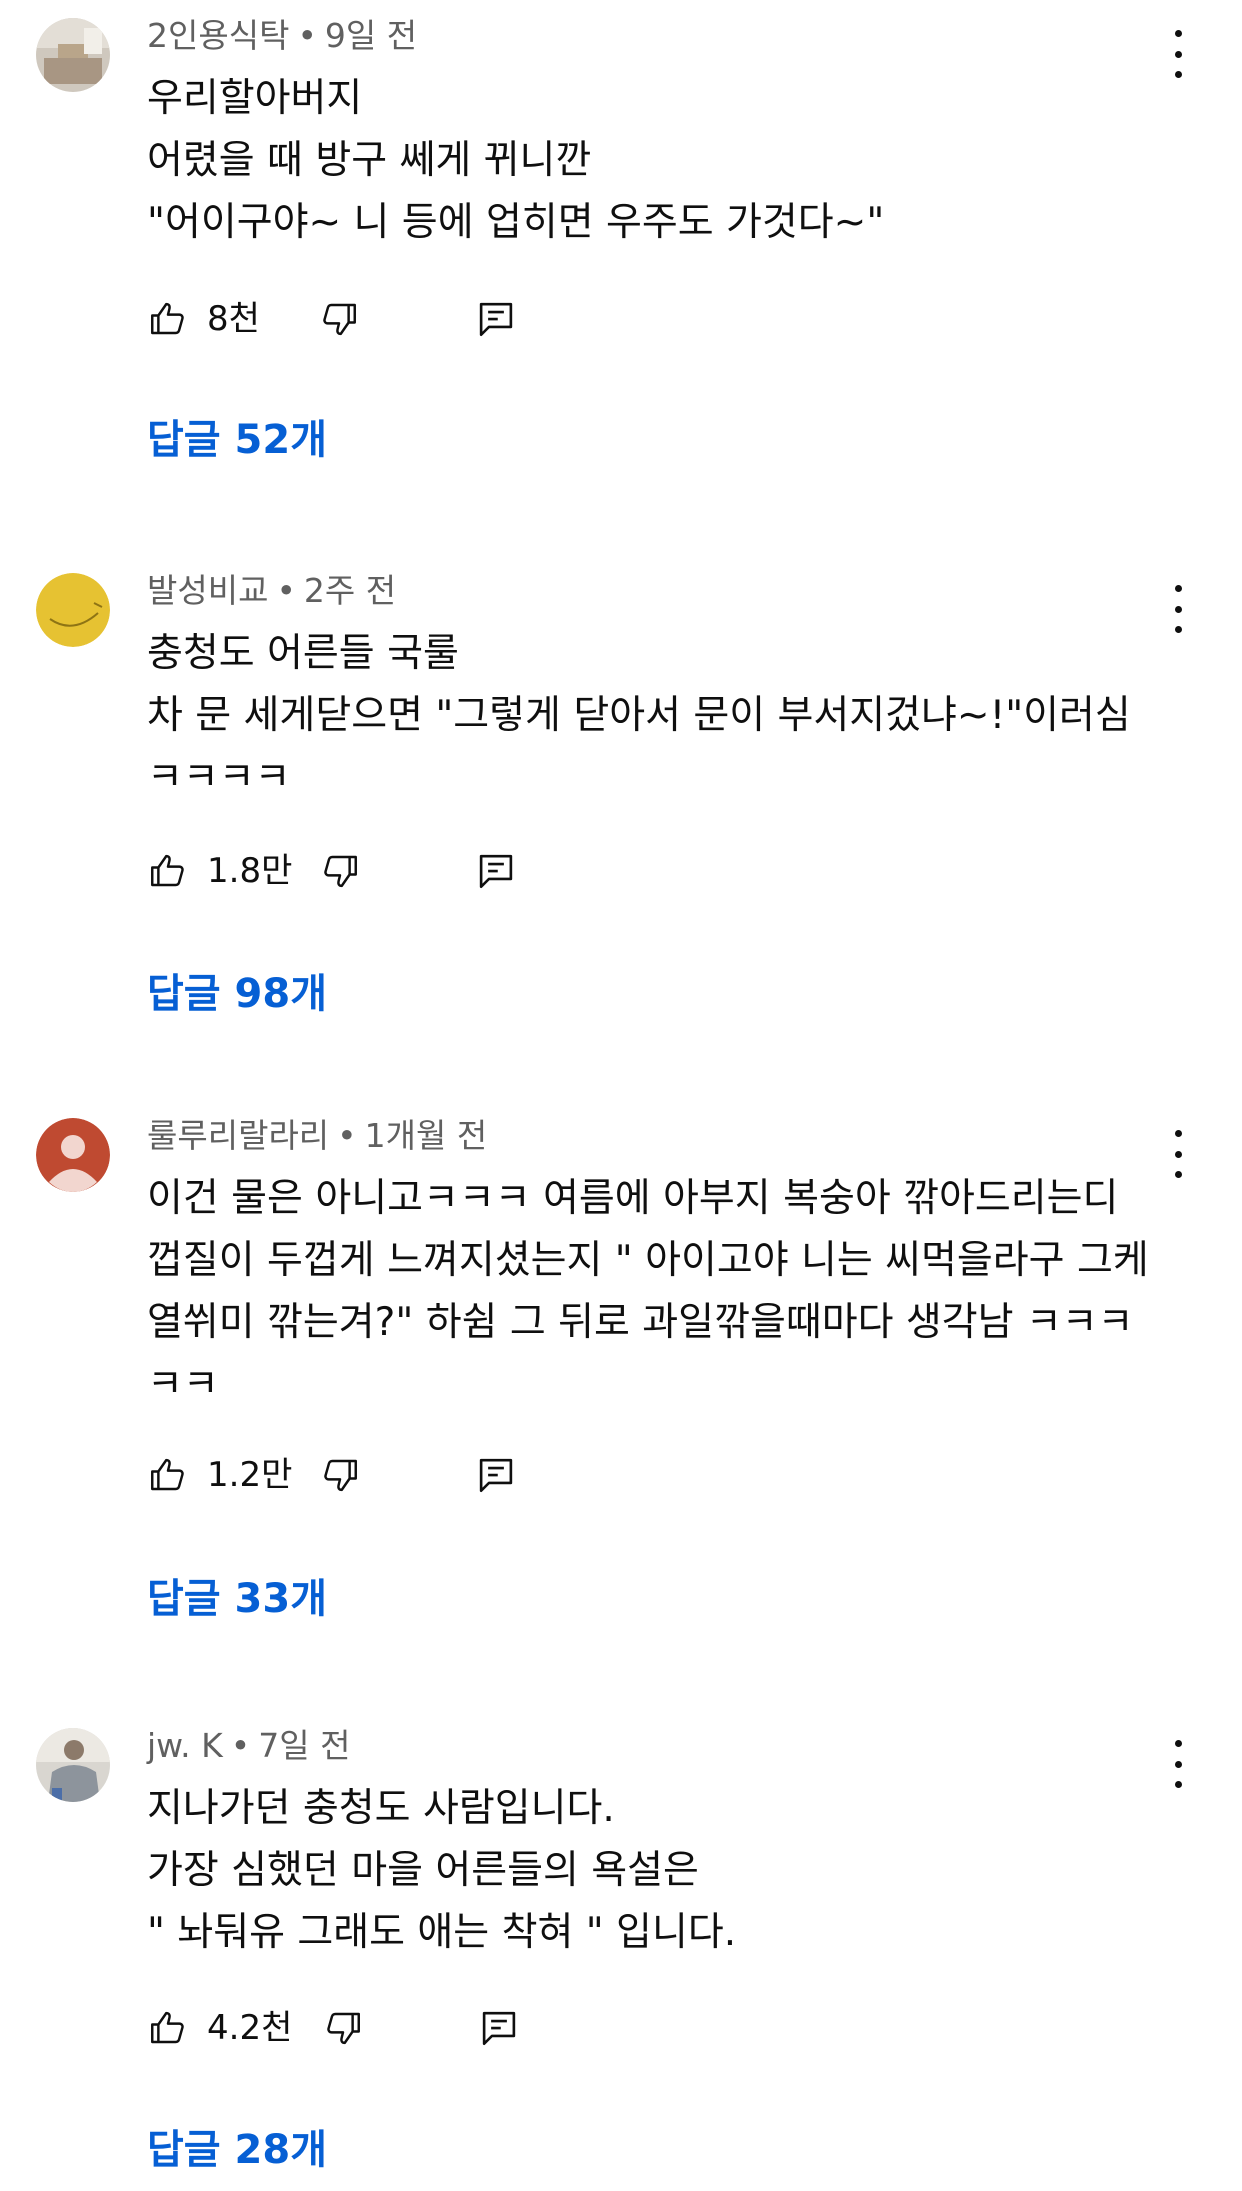  I want to click on default-person-avatar, so click(73, 1155).